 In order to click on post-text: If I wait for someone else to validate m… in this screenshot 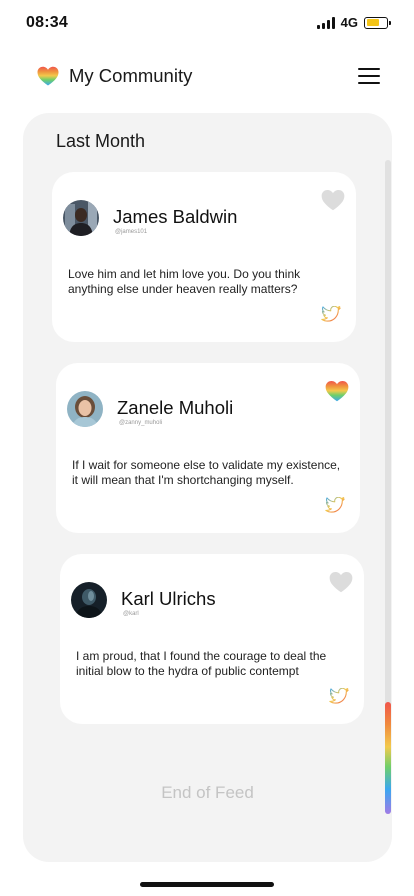, I will do `click(206, 472)`.